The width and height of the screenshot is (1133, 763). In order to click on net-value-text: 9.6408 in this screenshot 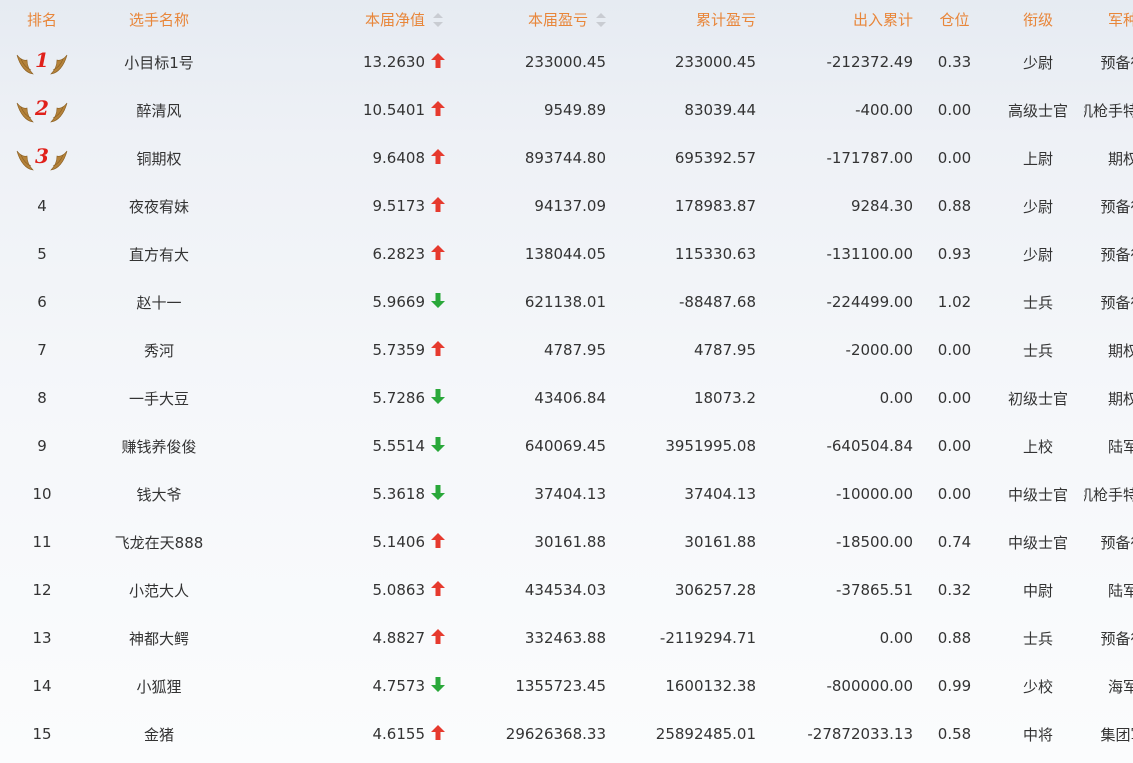, I will do `click(399, 157)`.